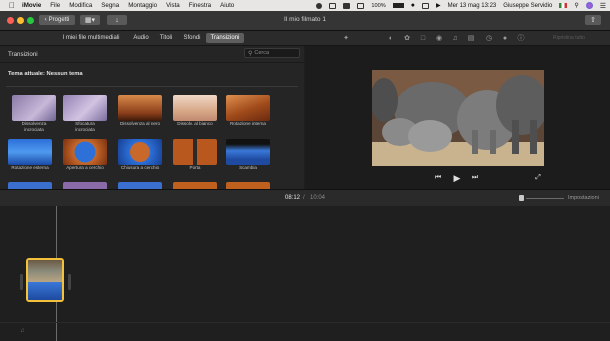 The width and height of the screenshot is (610, 341). I want to click on video-clip, so click(45, 280).